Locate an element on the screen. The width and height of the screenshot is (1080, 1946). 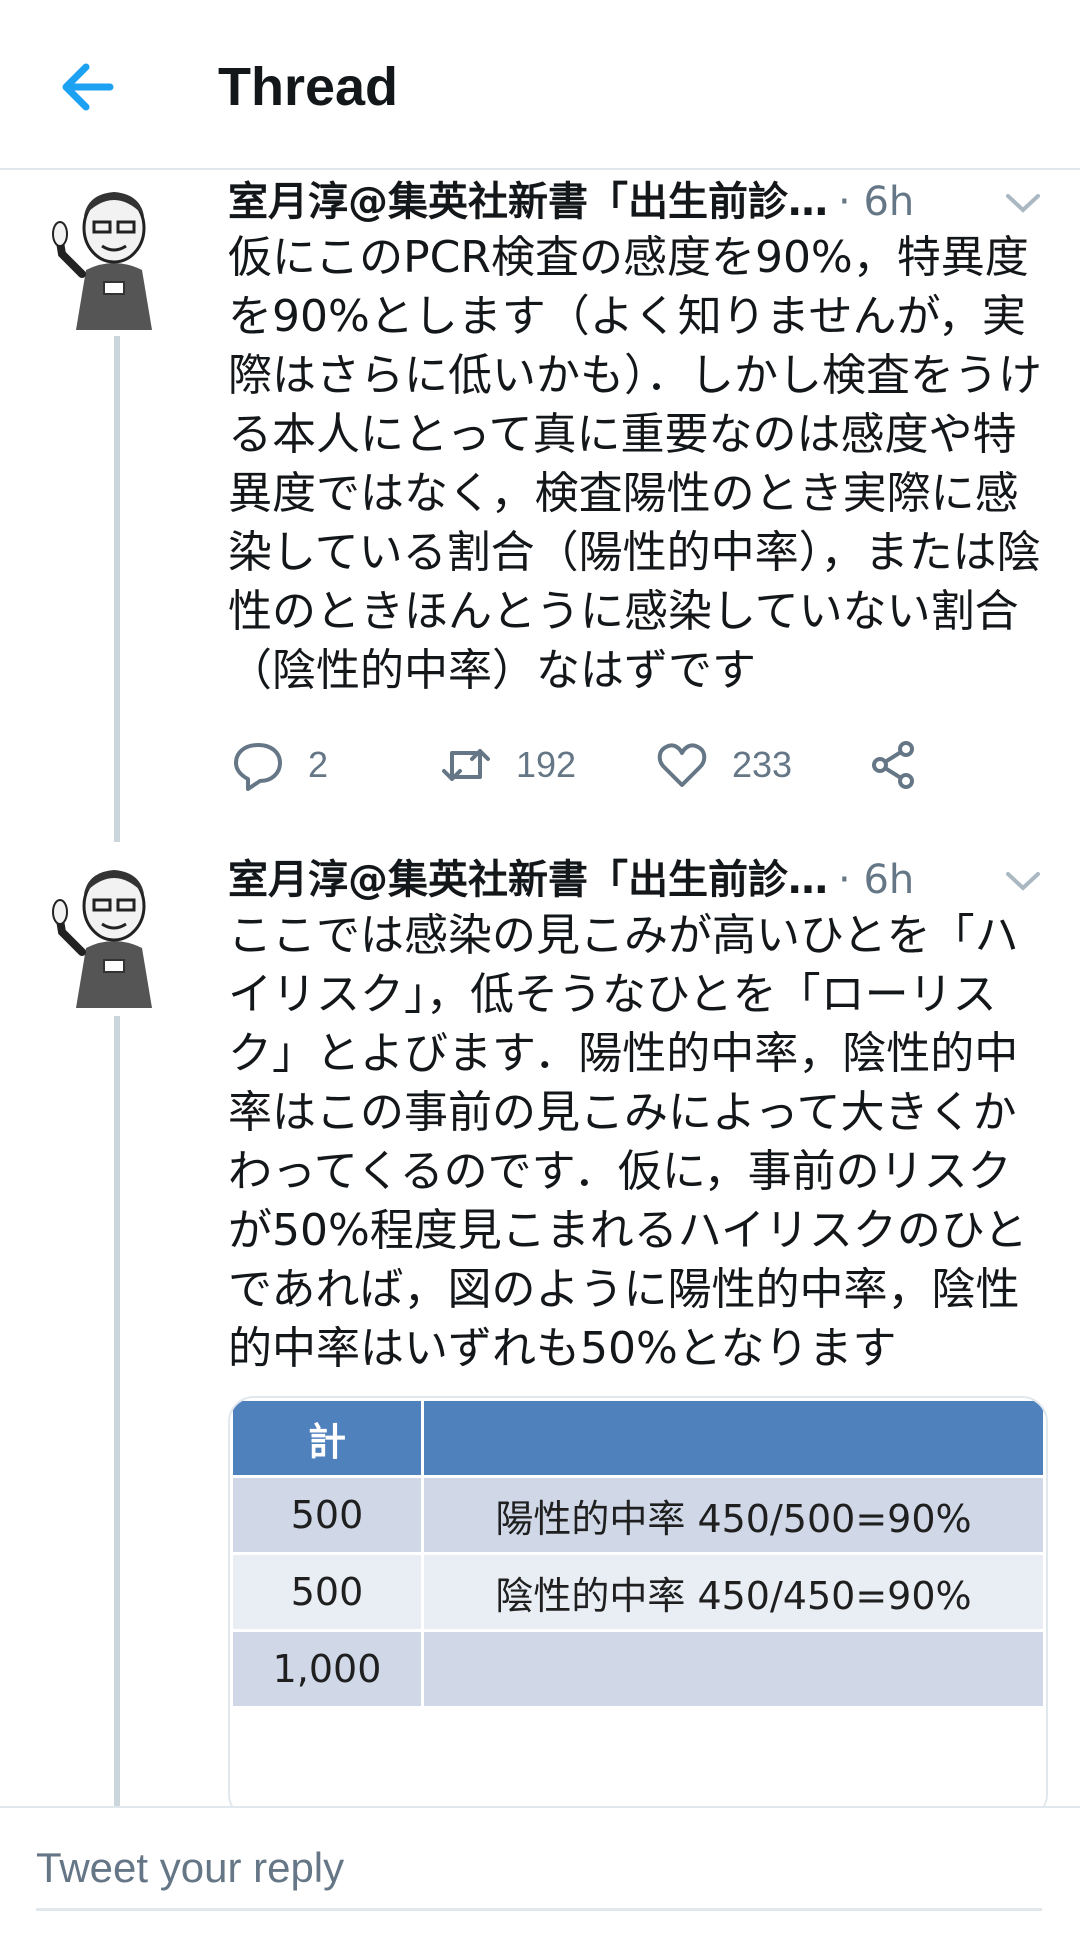
table-header-row: 計 is located at coordinates (638, 1438).